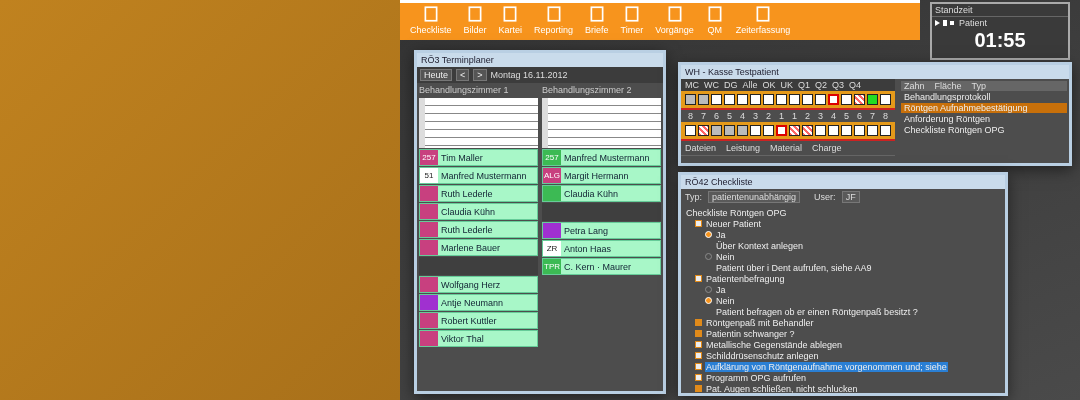 This screenshot has height=400, width=1080. What do you see at coordinates (701, 148) in the screenshot?
I see `tab: Dateien` at bounding box center [701, 148].